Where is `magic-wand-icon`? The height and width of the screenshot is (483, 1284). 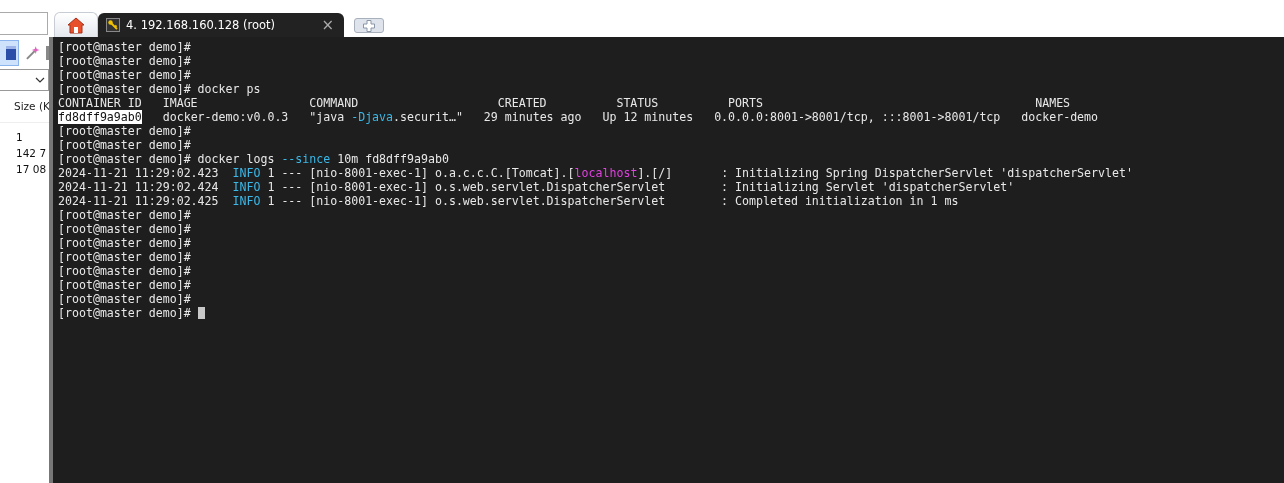 magic-wand-icon is located at coordinates (32, 53).